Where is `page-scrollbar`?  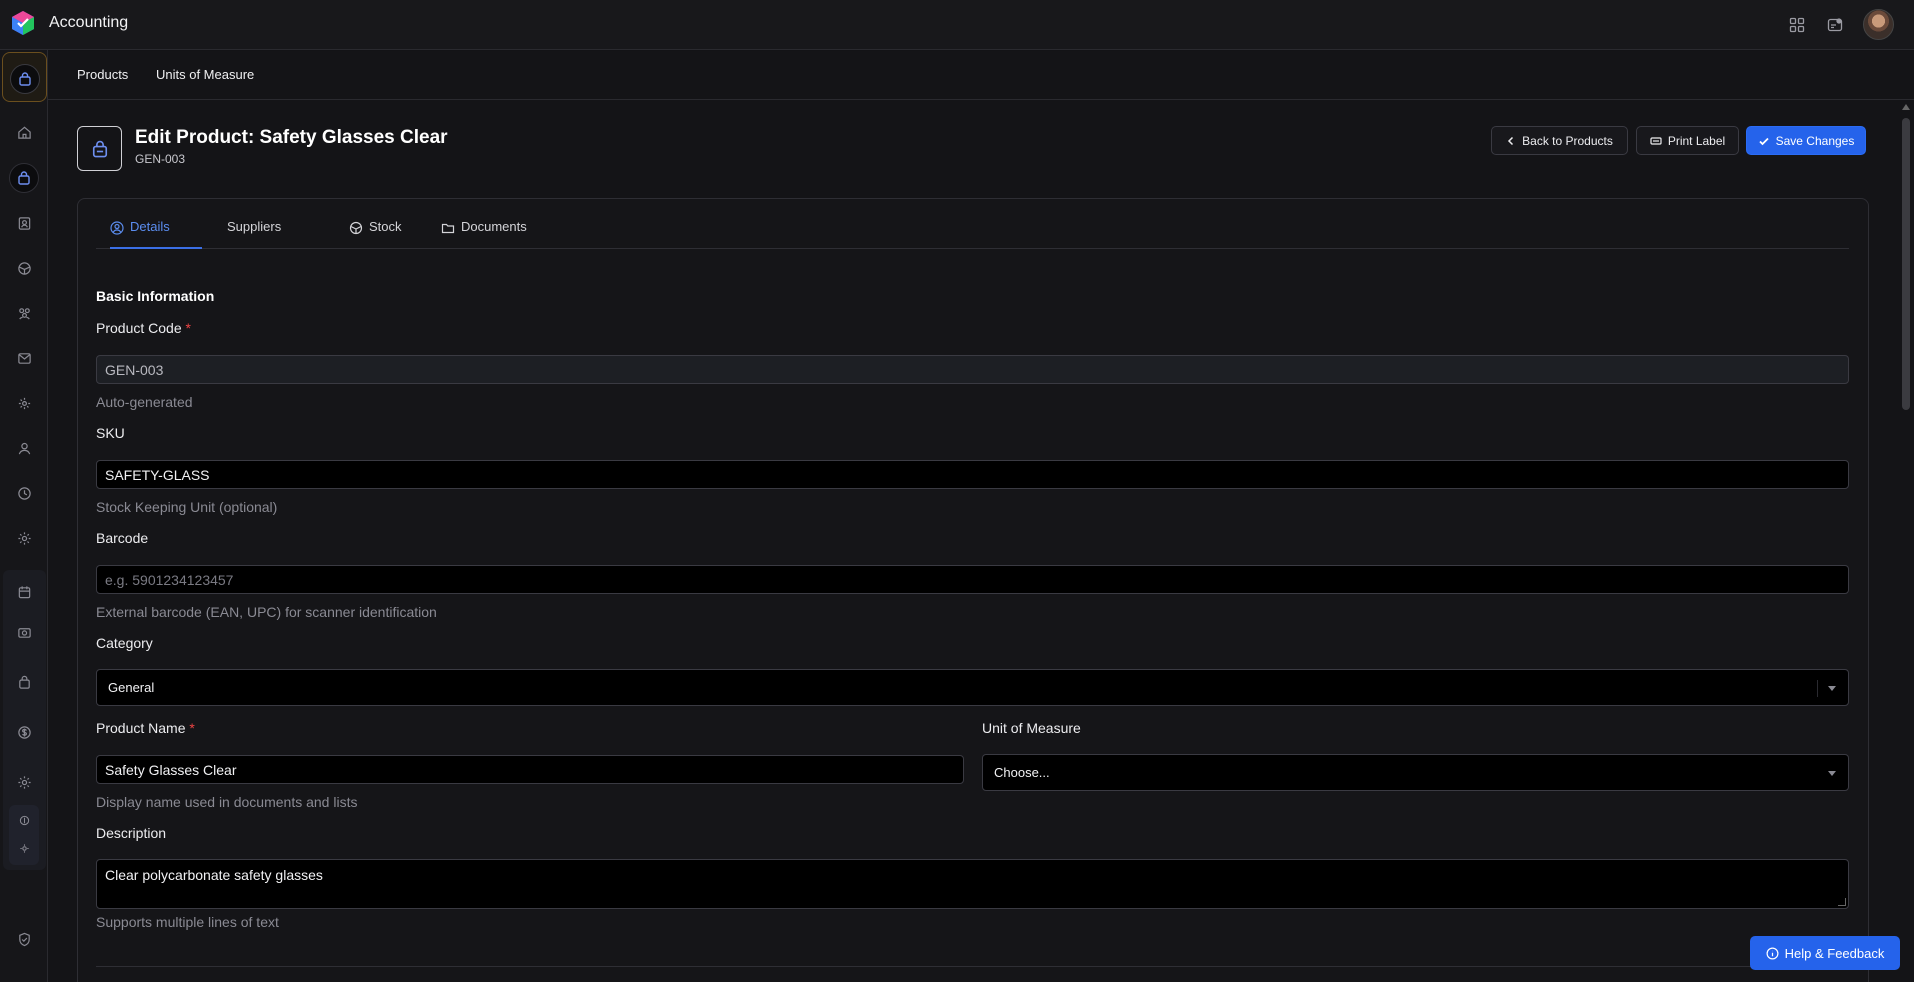
page-scrollbar is located at coordinates (1906, 541).